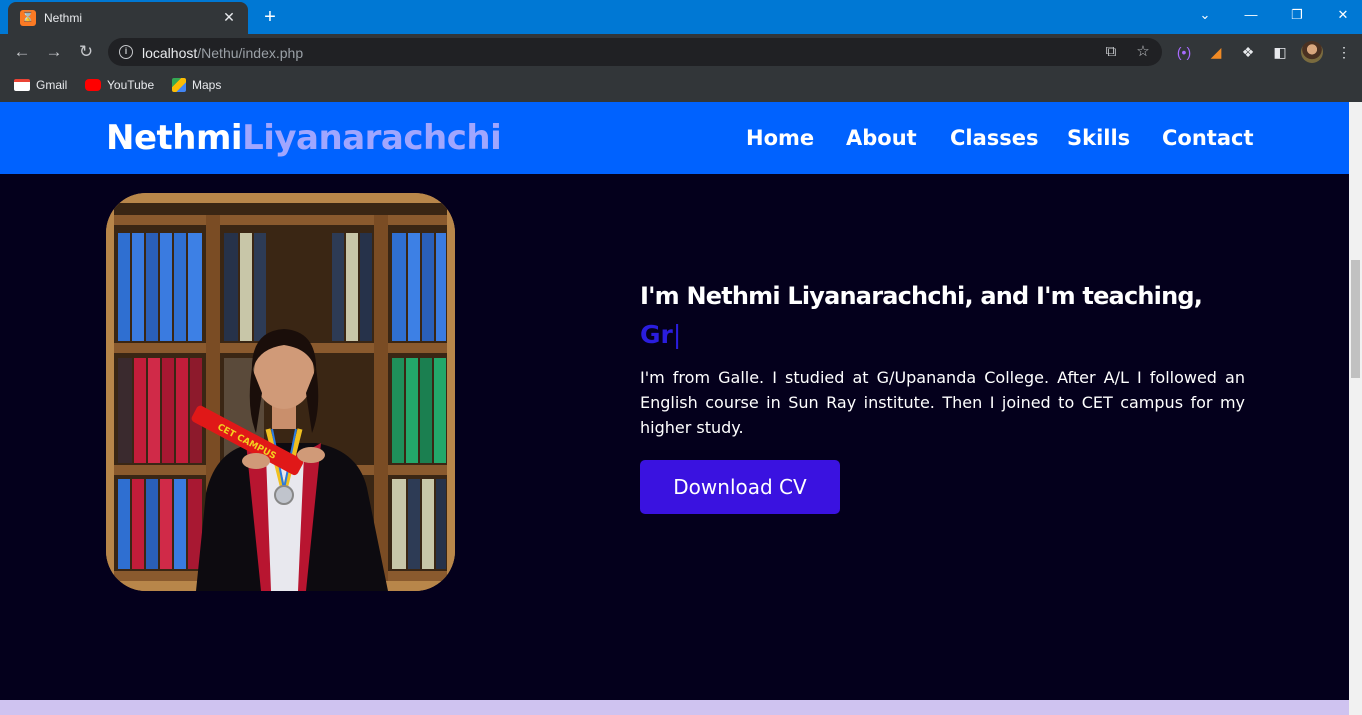 The image size is (1362, 715). What do you see at coordinates (119, 86) in the screenshot?
I see `bookmark-youtube: YouTube` at bounding box center [119, 86].